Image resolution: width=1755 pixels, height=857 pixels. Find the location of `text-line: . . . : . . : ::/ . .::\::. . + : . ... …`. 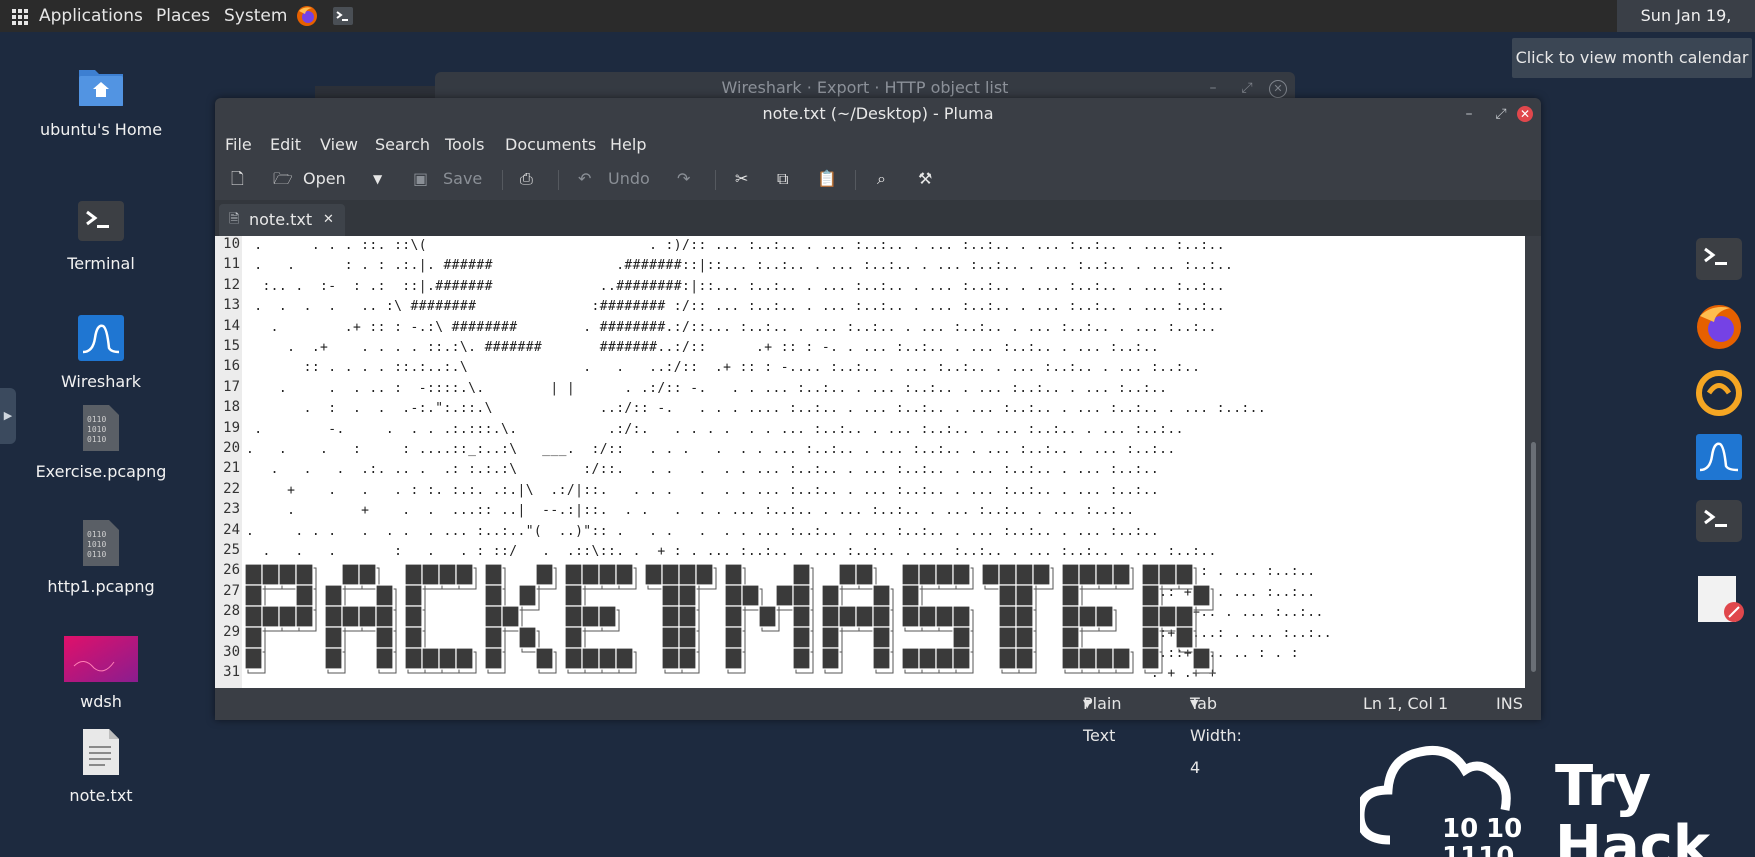

text-line: . . . : . . : ::/ . .::\::. . + : . ... … is located at coordinates (731, 551).